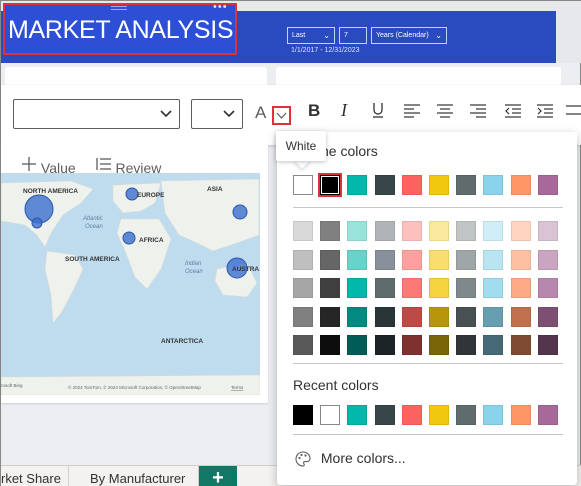  Describe the element at coordinates (129, 238) in the screenshot. I see `bubble-africa` at that location.